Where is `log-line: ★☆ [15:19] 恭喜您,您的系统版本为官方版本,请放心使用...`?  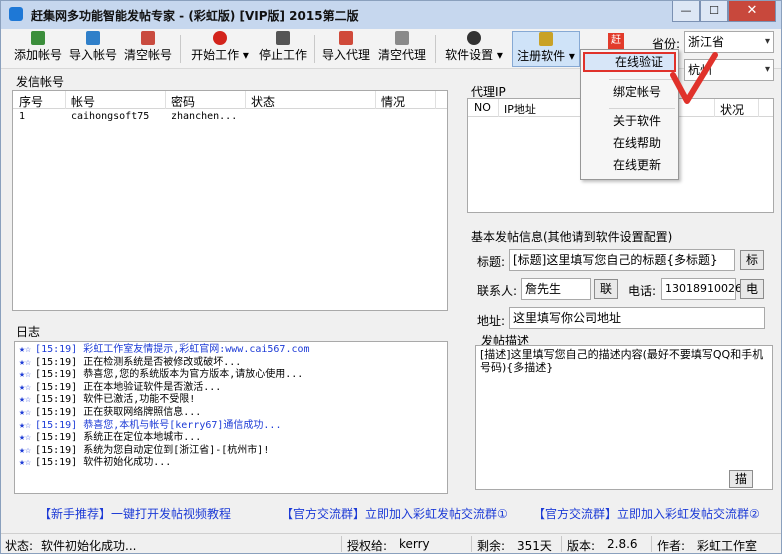
log-line: ★☆ [15:19] 恭喜您,您的系统版本为官方版本,请放心使用... is located at coordinates (161, 375).